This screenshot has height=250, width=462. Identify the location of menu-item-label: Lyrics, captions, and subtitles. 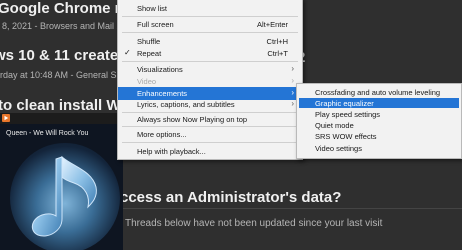
(186, 104).